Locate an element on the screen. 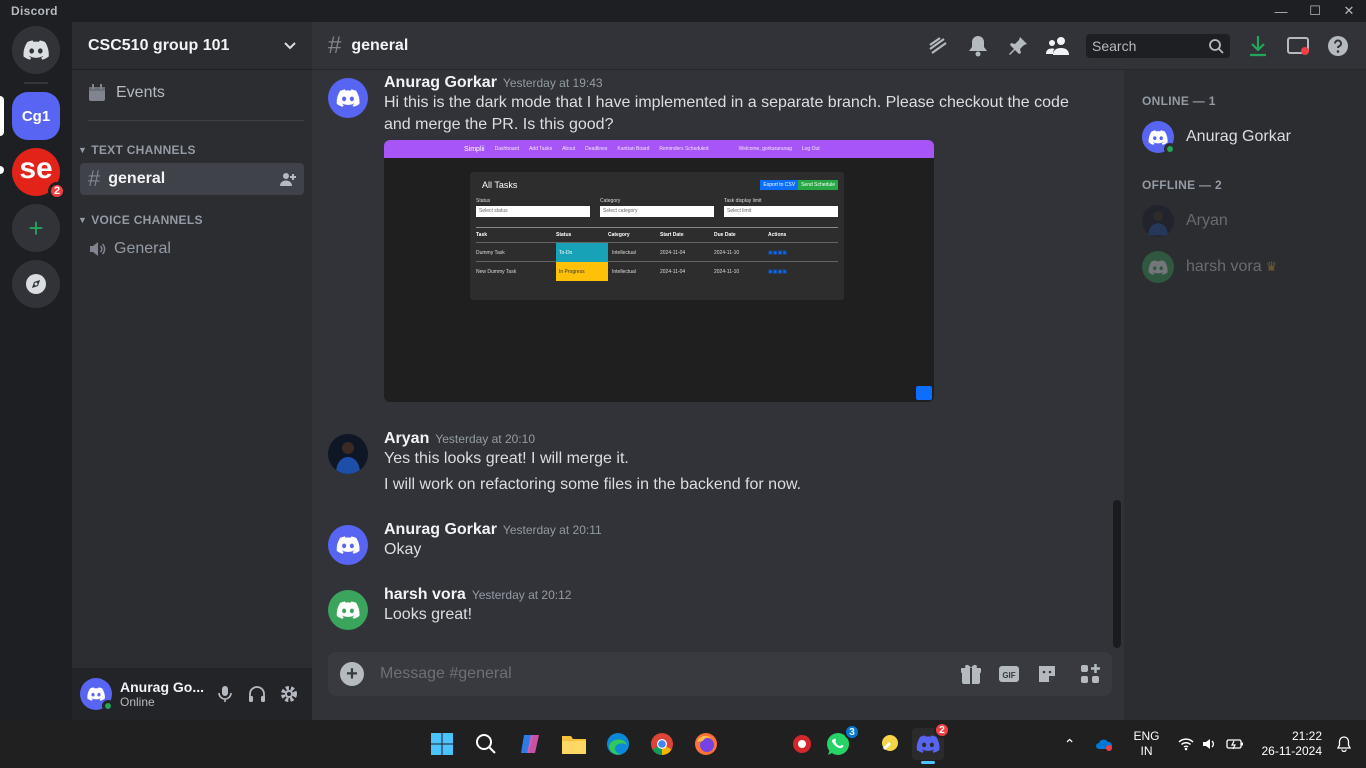  channel-header: # general Search is located at coordinates (839, 46).